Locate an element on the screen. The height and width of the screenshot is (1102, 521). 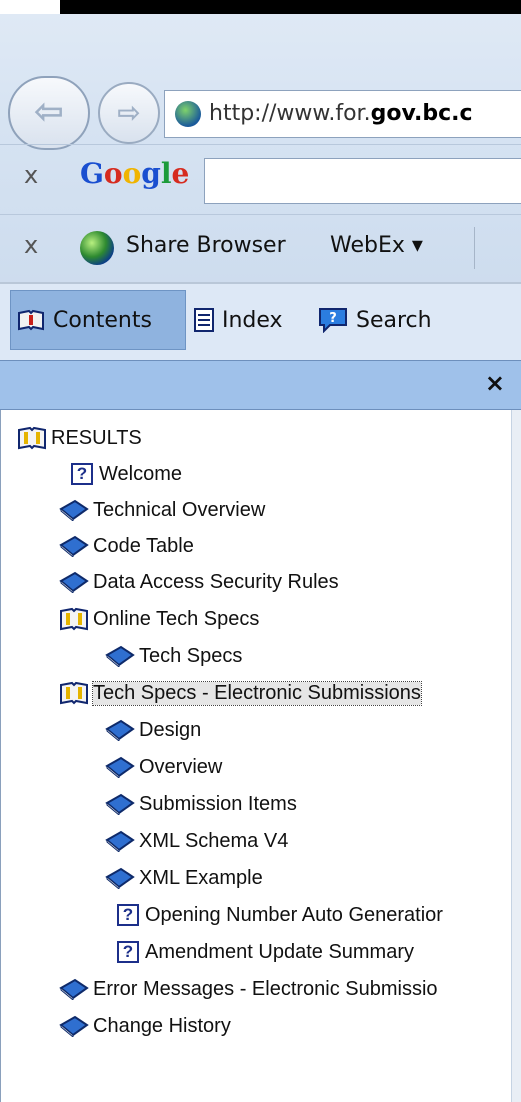
contents-book-icon is located at coordinates (31, 320).